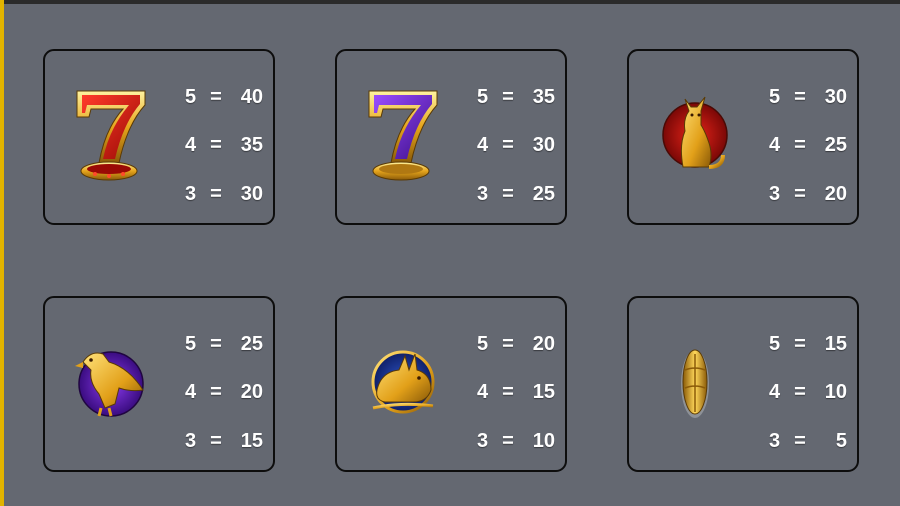 This screenshot has height=506, width=900. I want to click on payout-row: 4 = 35, so click(224, 145).